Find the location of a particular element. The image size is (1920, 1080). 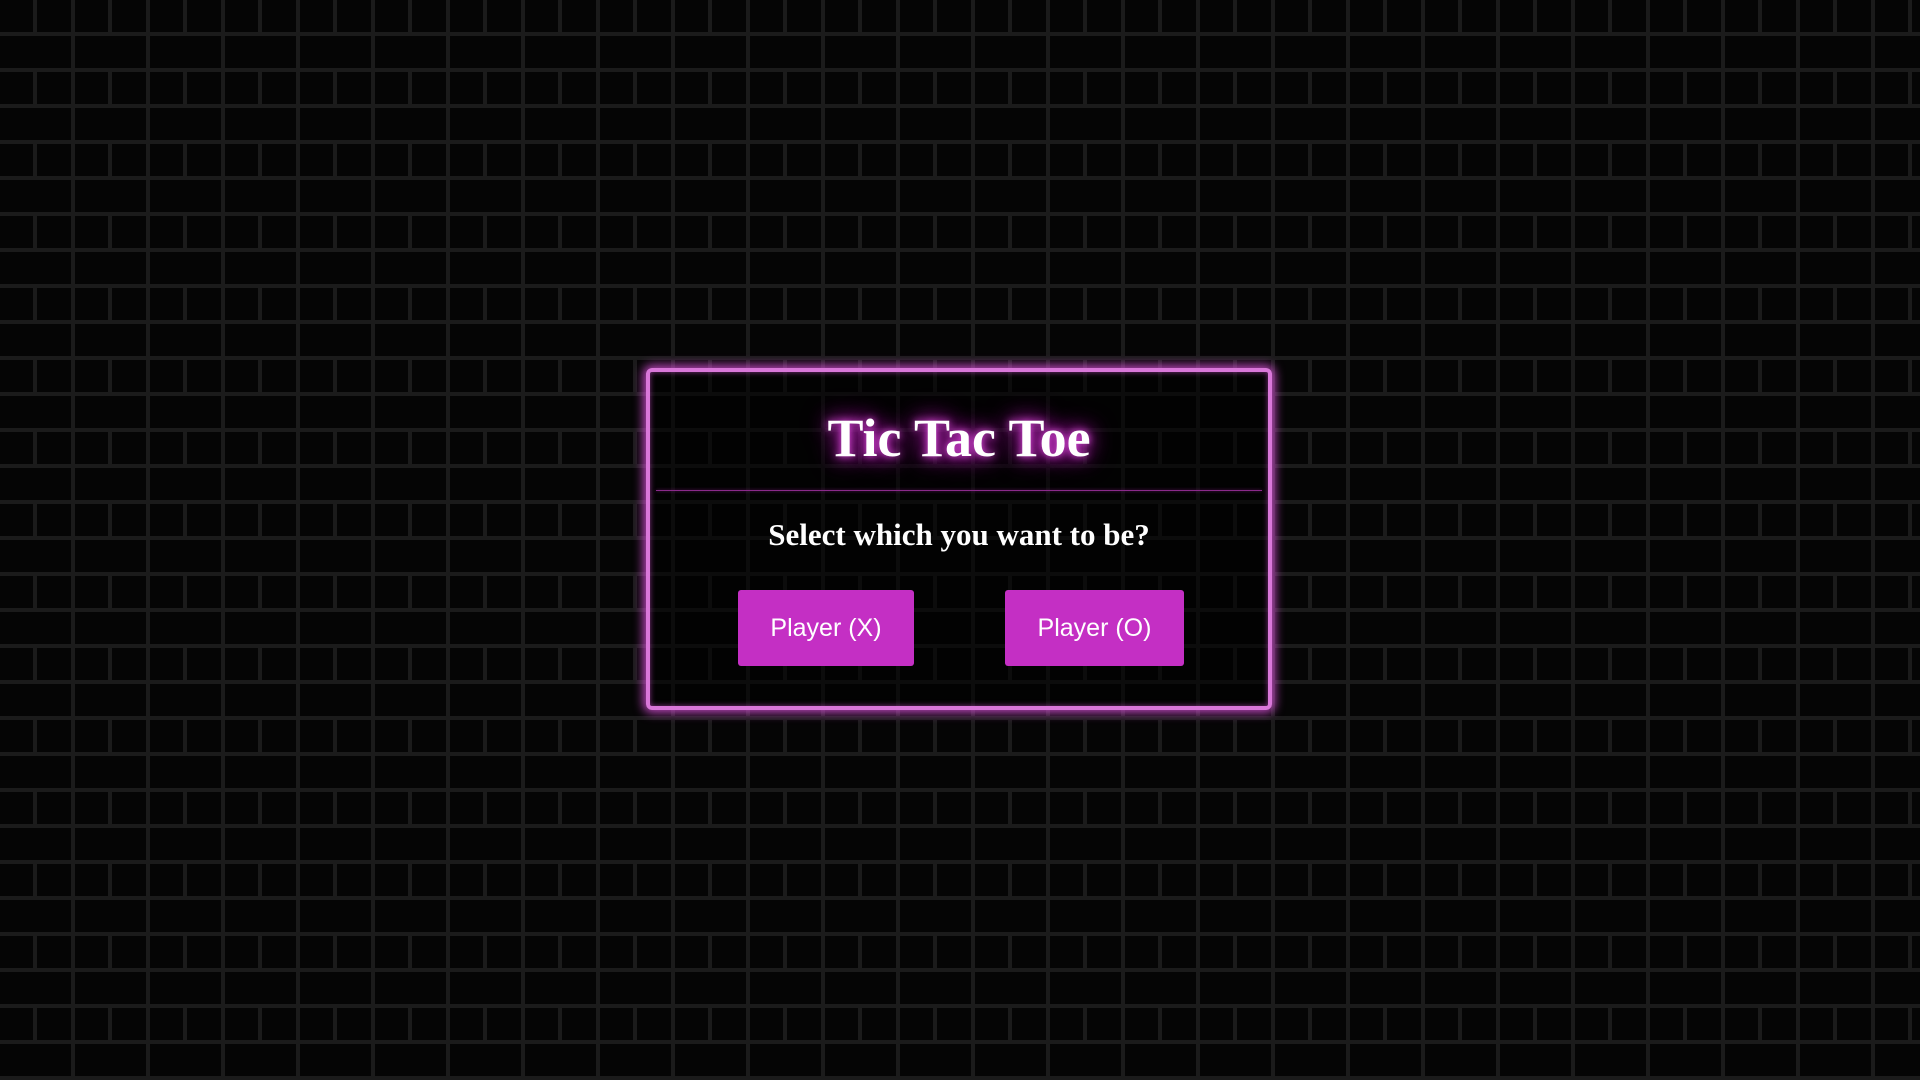

title-divider is located at coordinates (959, 490).